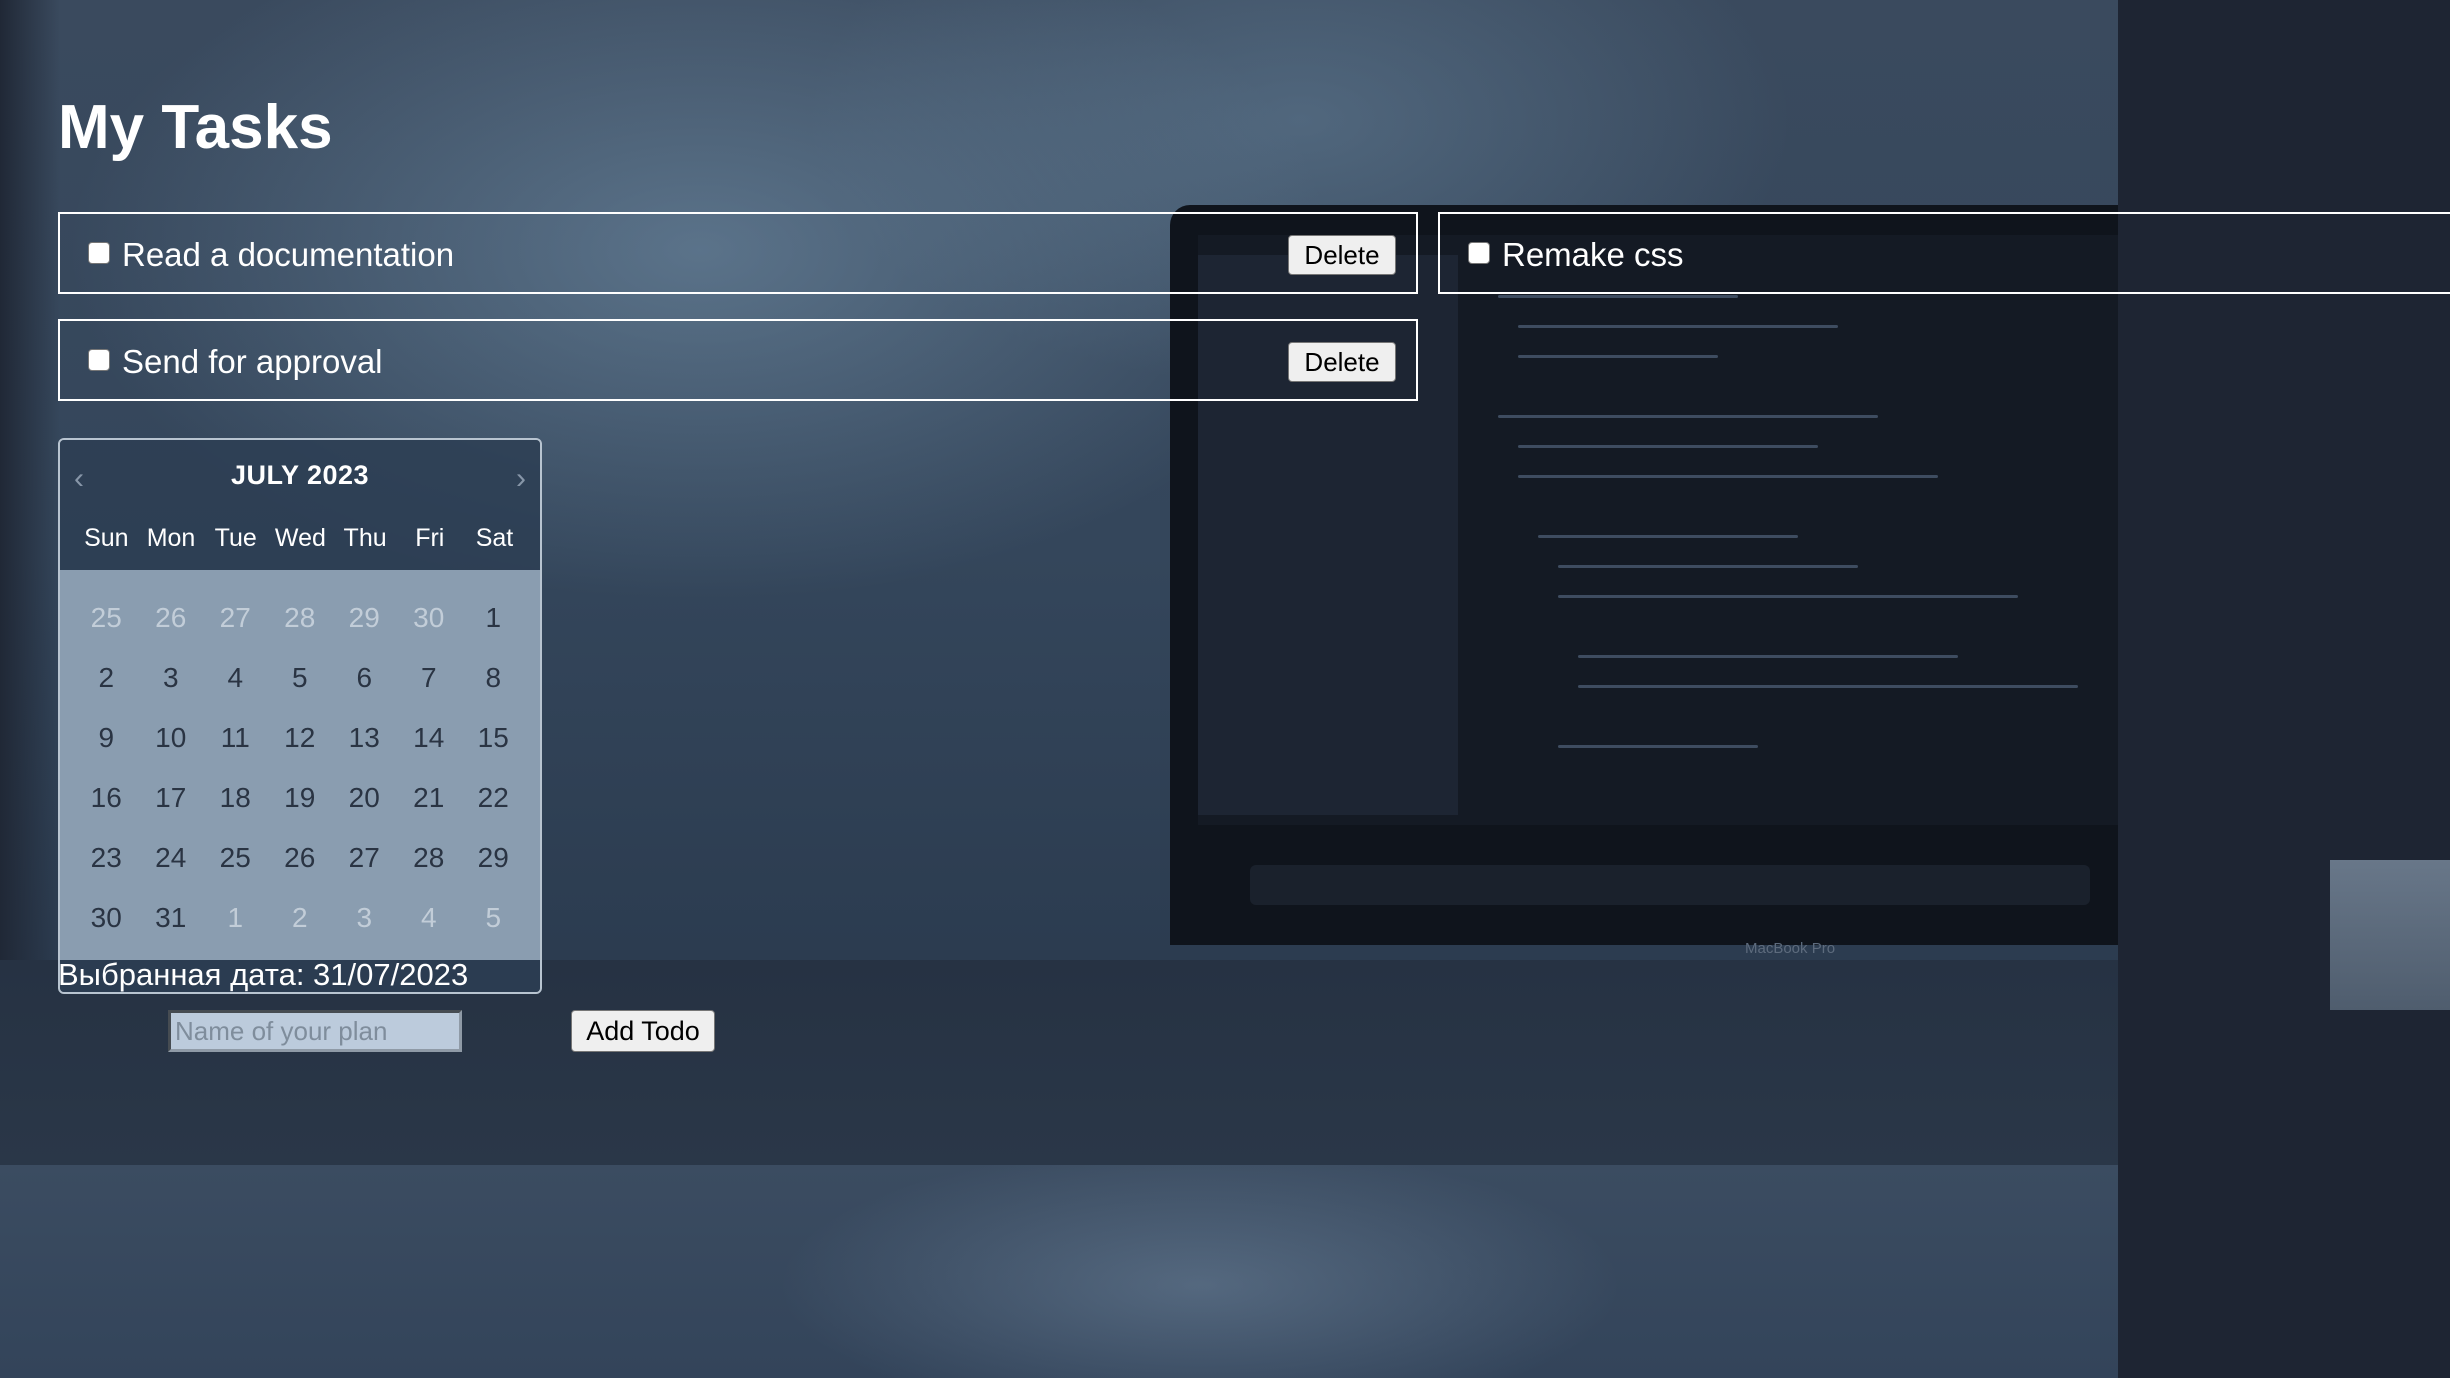  I want to click on calendar-day: 23, so click(106, 858).